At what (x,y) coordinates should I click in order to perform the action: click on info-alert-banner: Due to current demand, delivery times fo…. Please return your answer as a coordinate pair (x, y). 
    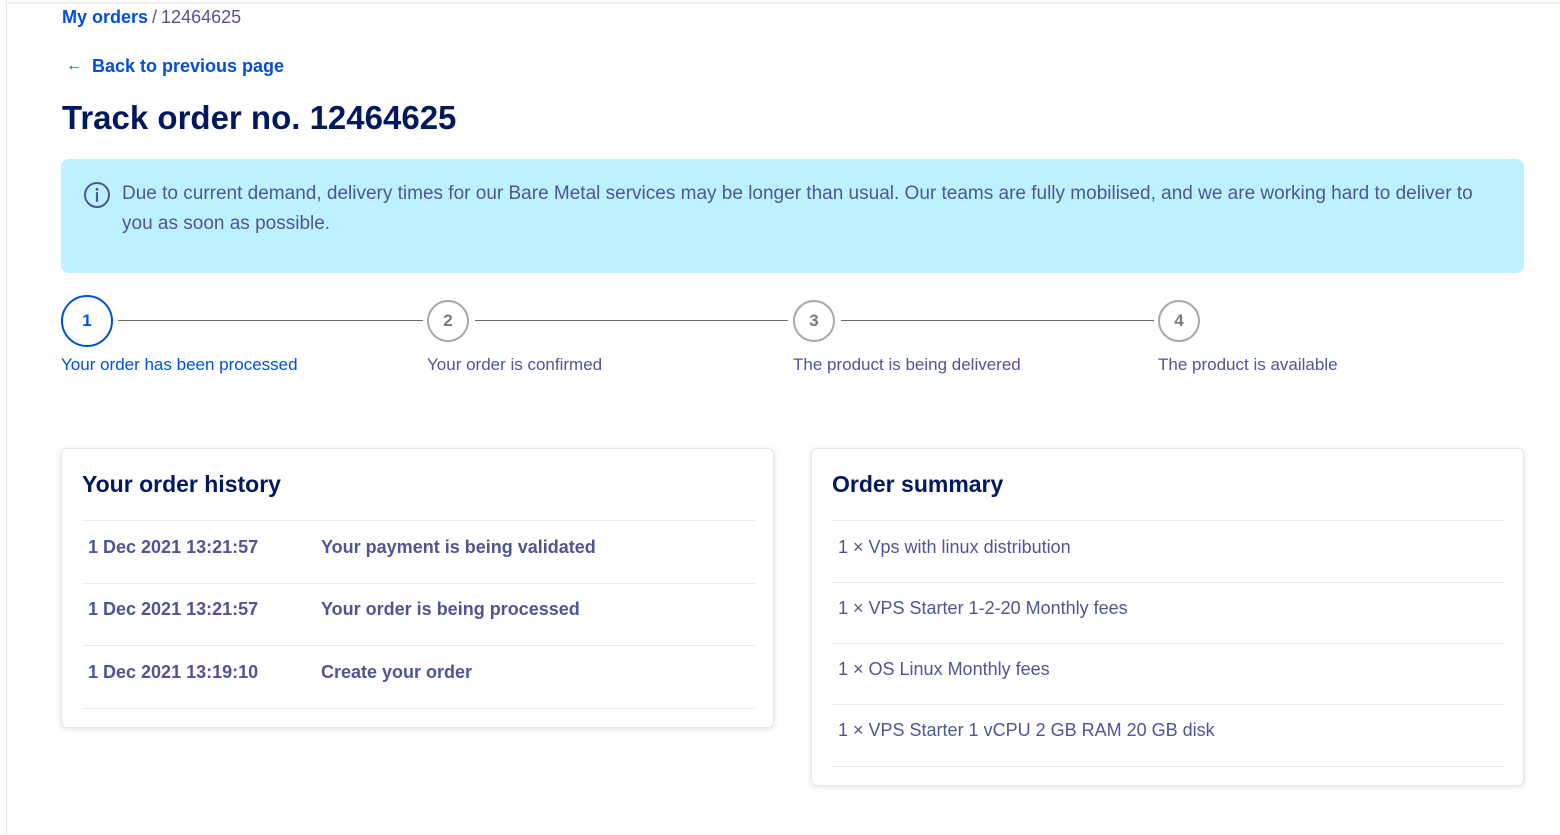
    Looking at the image, I should click on (792, 216).